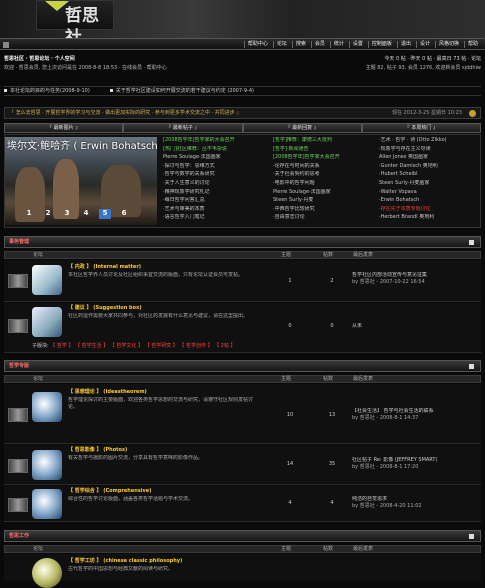 The height and width of the screenshot is (588, 485). I want to click on list-item: ·关于社会契约的思考, so click(325, 175).